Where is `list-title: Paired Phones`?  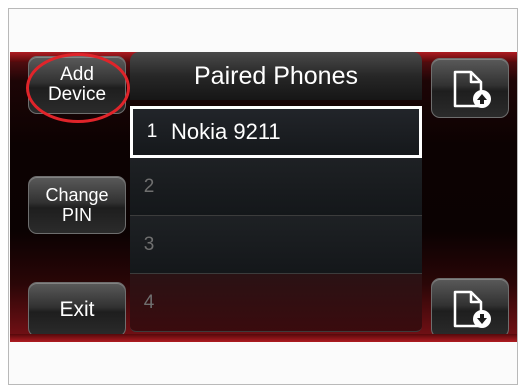 list-title: Paired Phones is located at coordinates (276, 76).